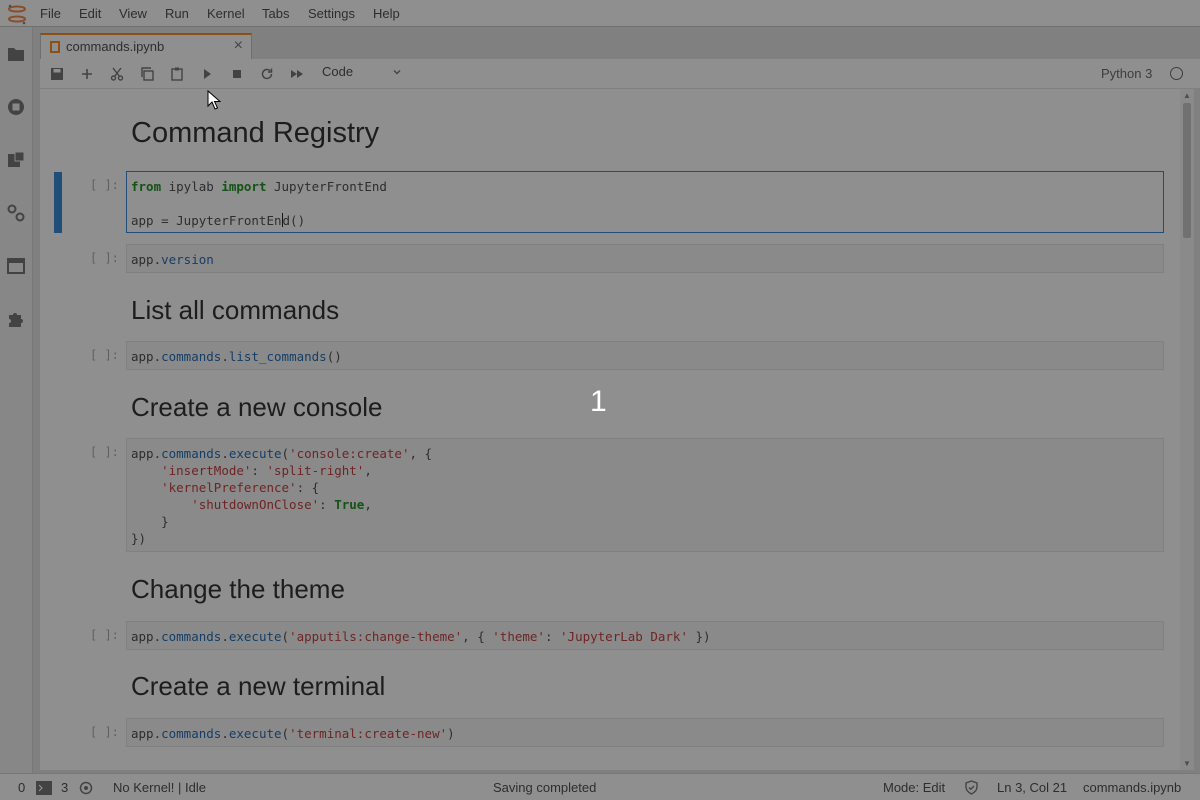  Describe the element at coordinates (1126, 73) in the screenshot. I see `kernel-name: Python 3` at that location.